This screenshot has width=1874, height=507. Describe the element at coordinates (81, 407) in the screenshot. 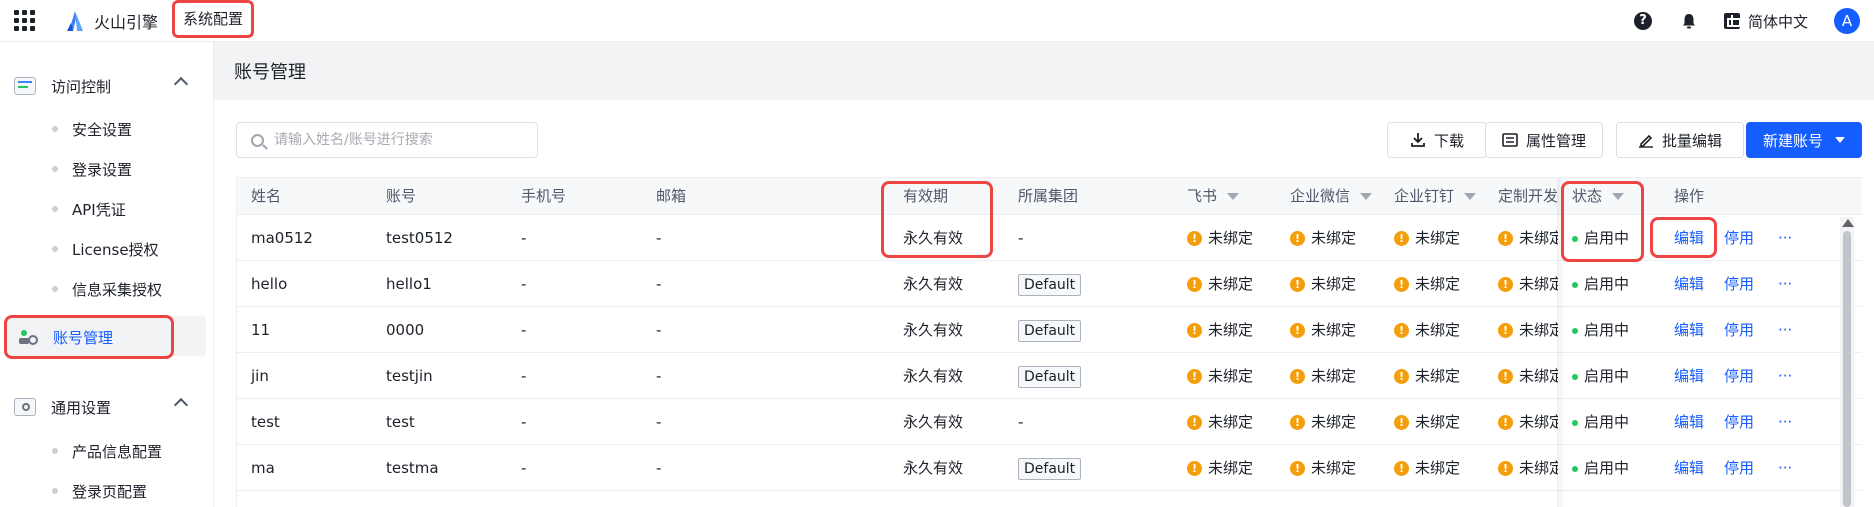

I see `sidebar-group-label: 通用设置` at that location.